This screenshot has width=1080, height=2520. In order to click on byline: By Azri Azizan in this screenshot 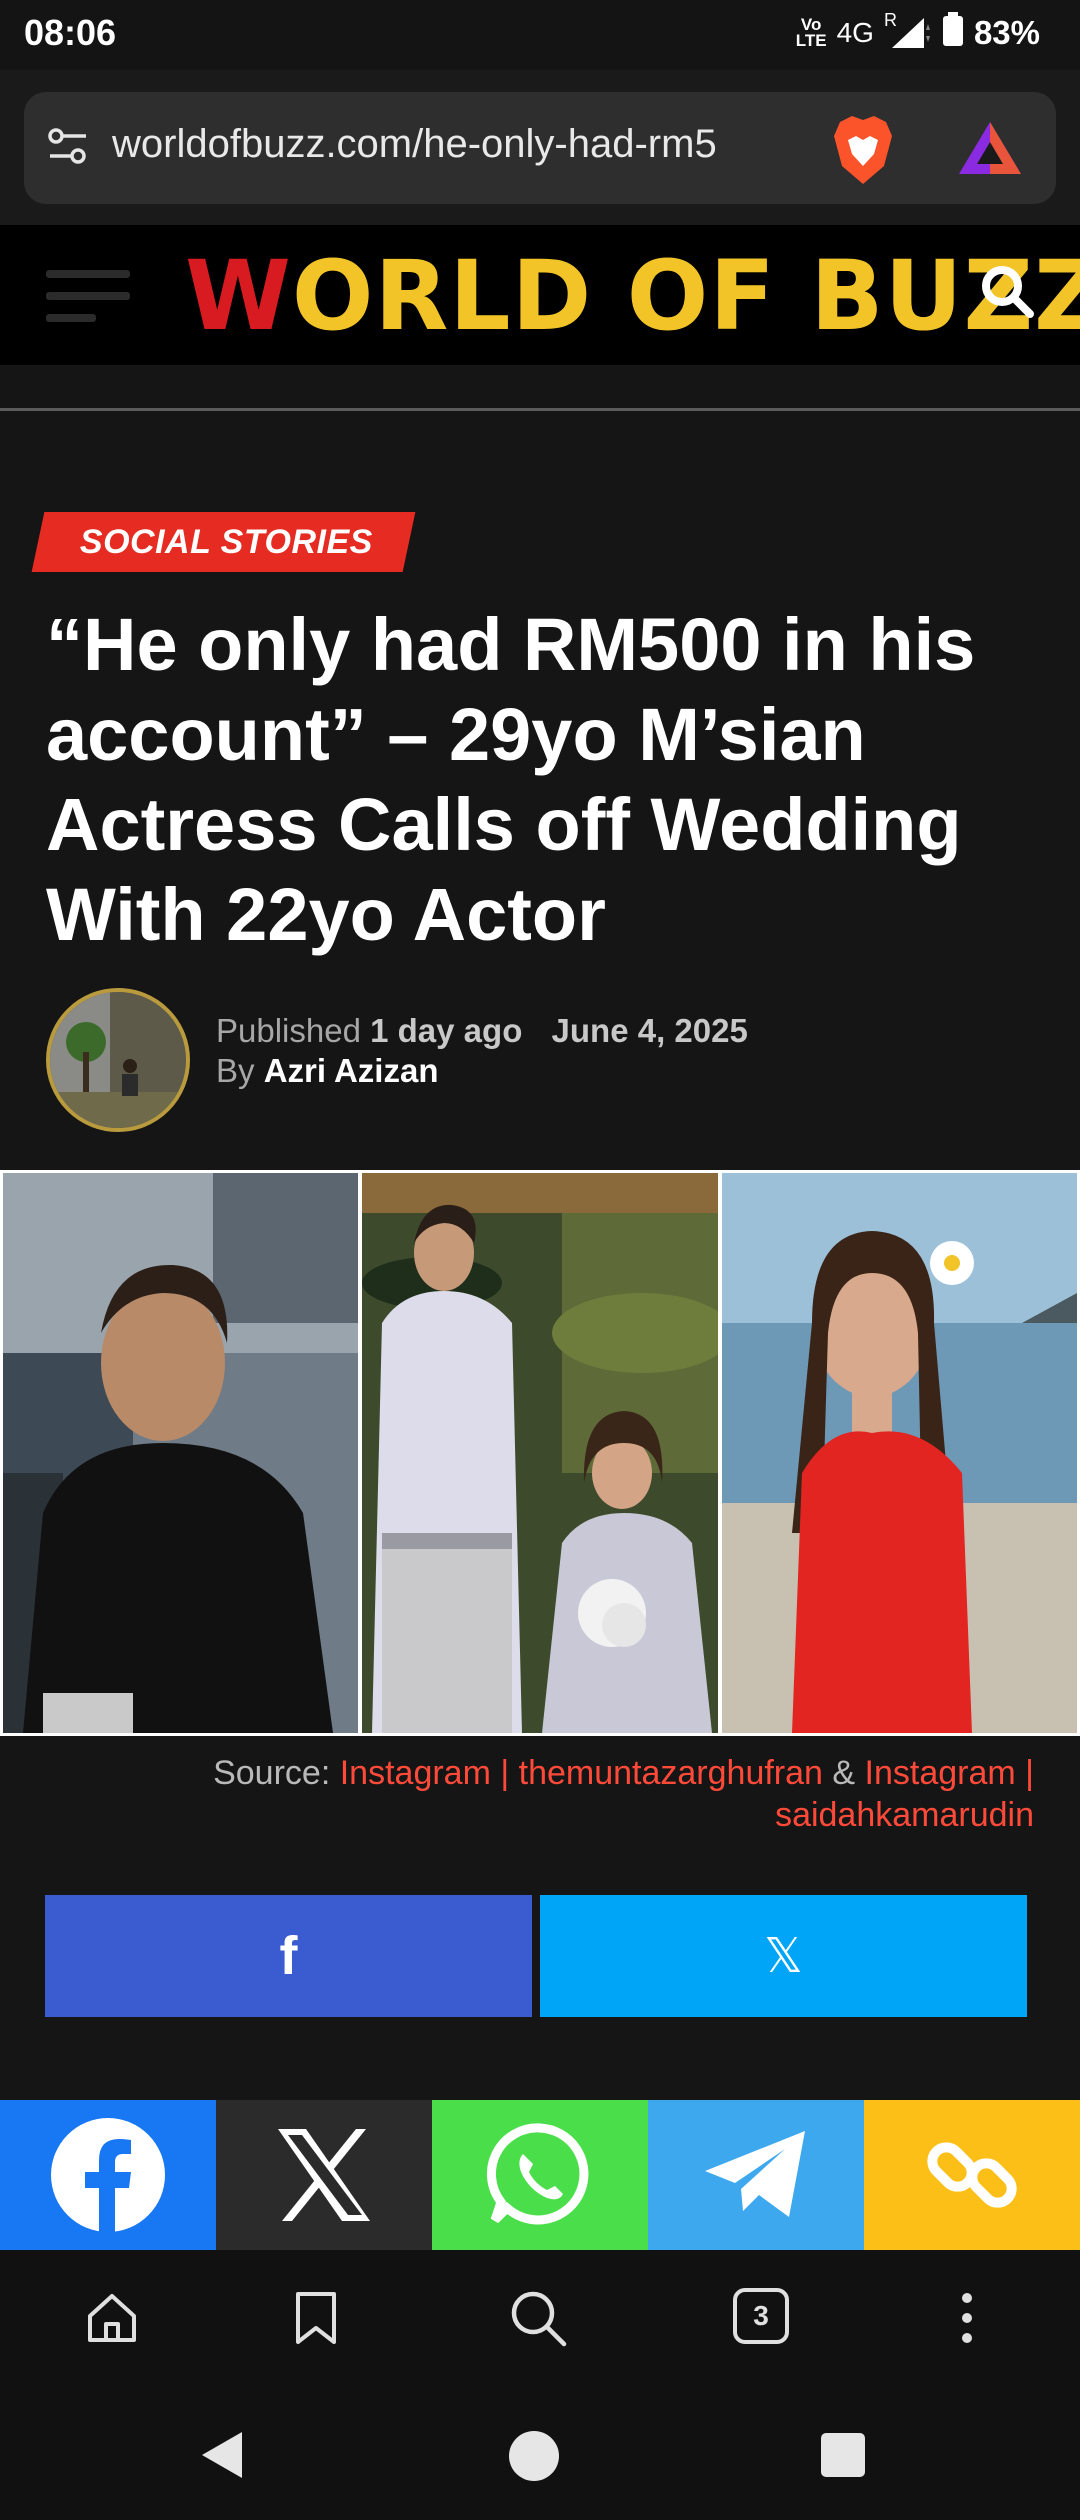, I will do `click(327, 1070)`.